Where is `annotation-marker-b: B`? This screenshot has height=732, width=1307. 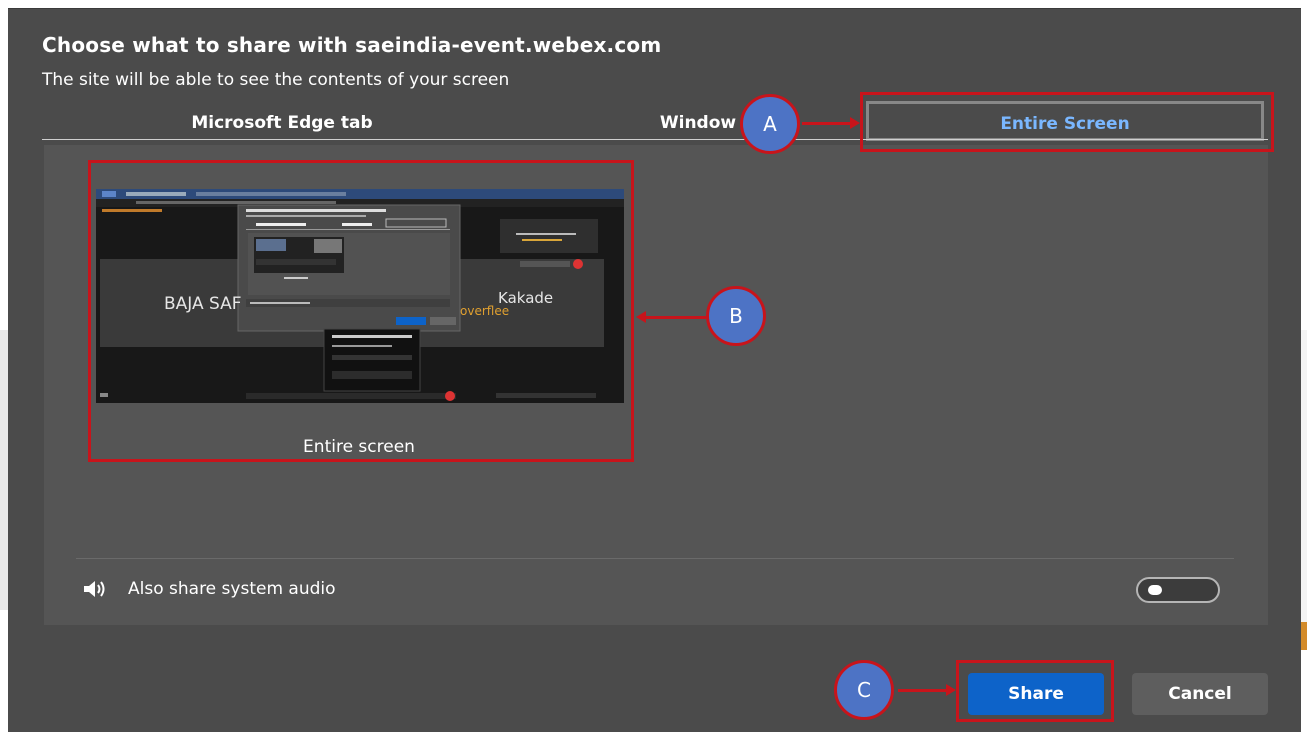
annotation-marker-b: B is located at coordinates (736, 316).